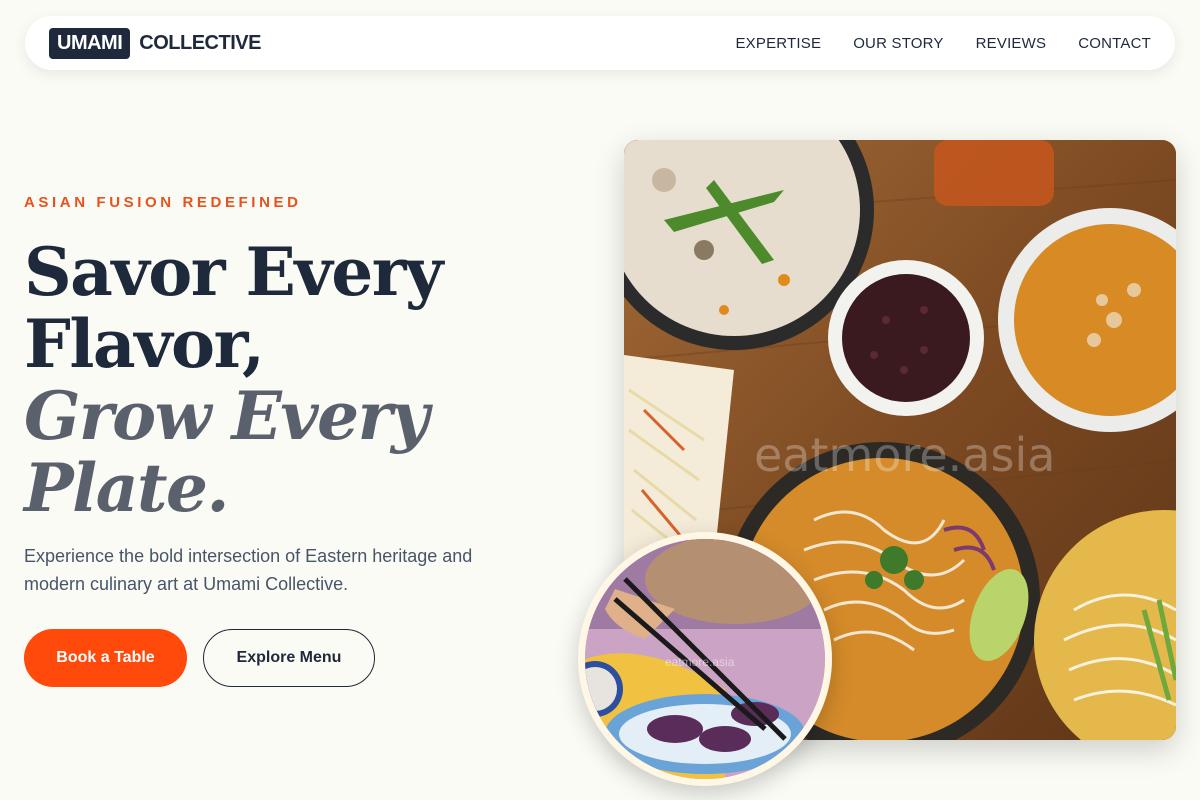 Image resolution: width=1200 pixels, height=800 pixels. I want to click on brand-badge: UMAMI, so click(90, 43).